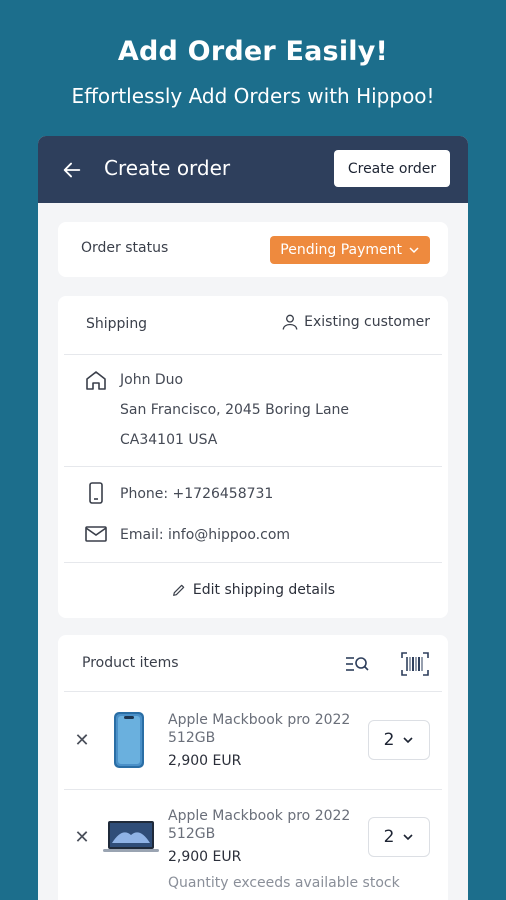 The height and width of the screenshot is (900, 506). I want to click on pencil-icon, so click(178, 590).